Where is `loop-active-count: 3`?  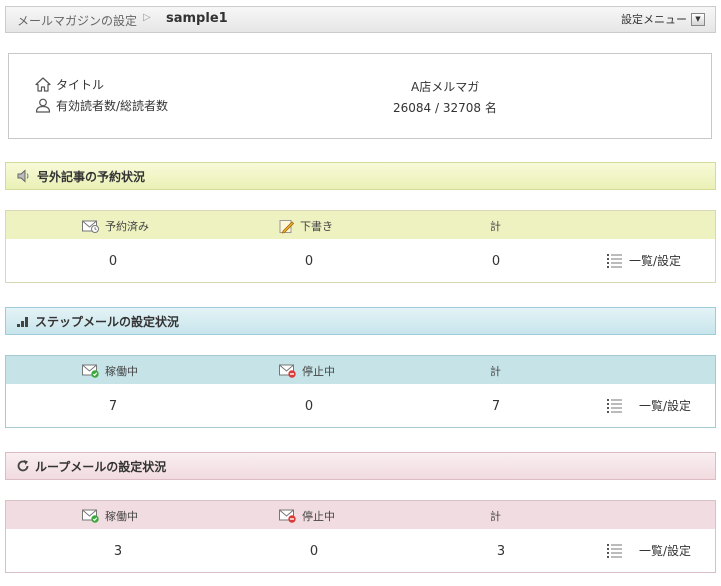 loop-active-count: 3 is located at coordinates (118, 551).